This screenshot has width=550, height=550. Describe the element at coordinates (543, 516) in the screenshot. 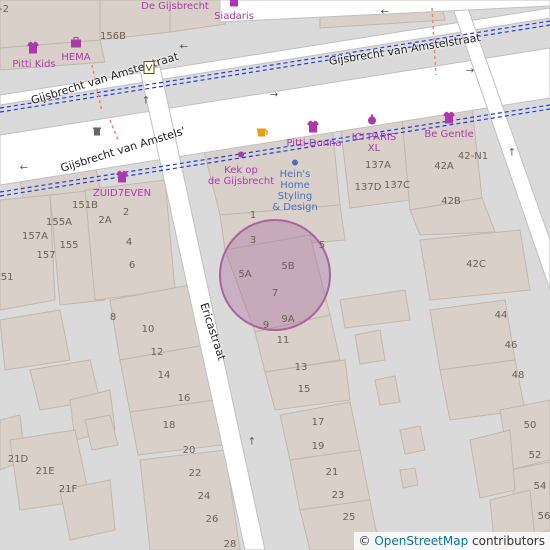

I see `house-number: 56` at that location.